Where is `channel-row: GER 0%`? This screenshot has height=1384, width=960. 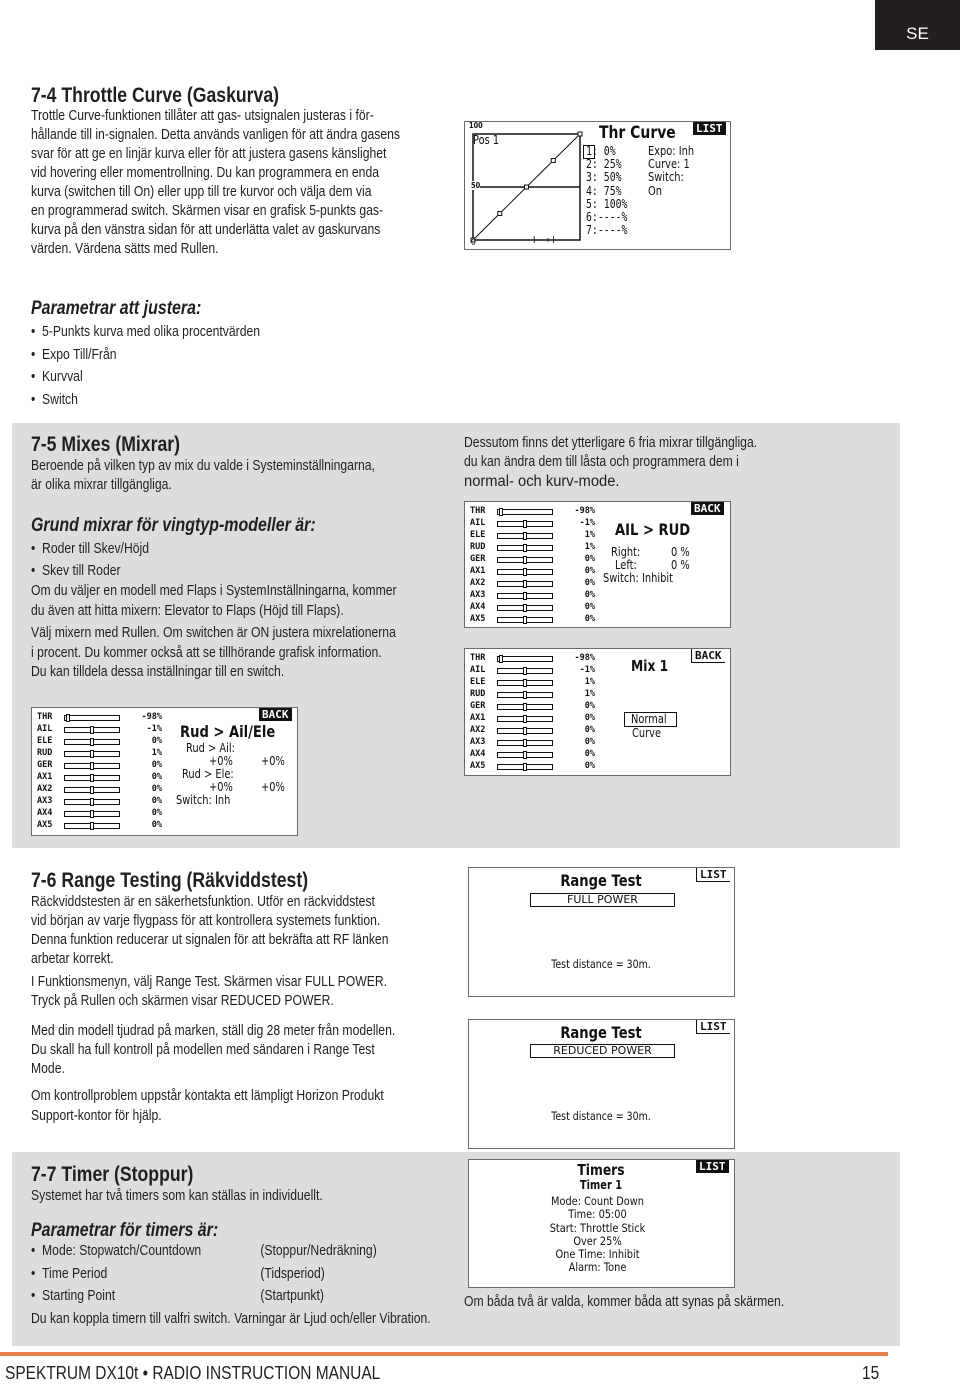
channel-row: GER 0% is located at coordinates (532, 560).